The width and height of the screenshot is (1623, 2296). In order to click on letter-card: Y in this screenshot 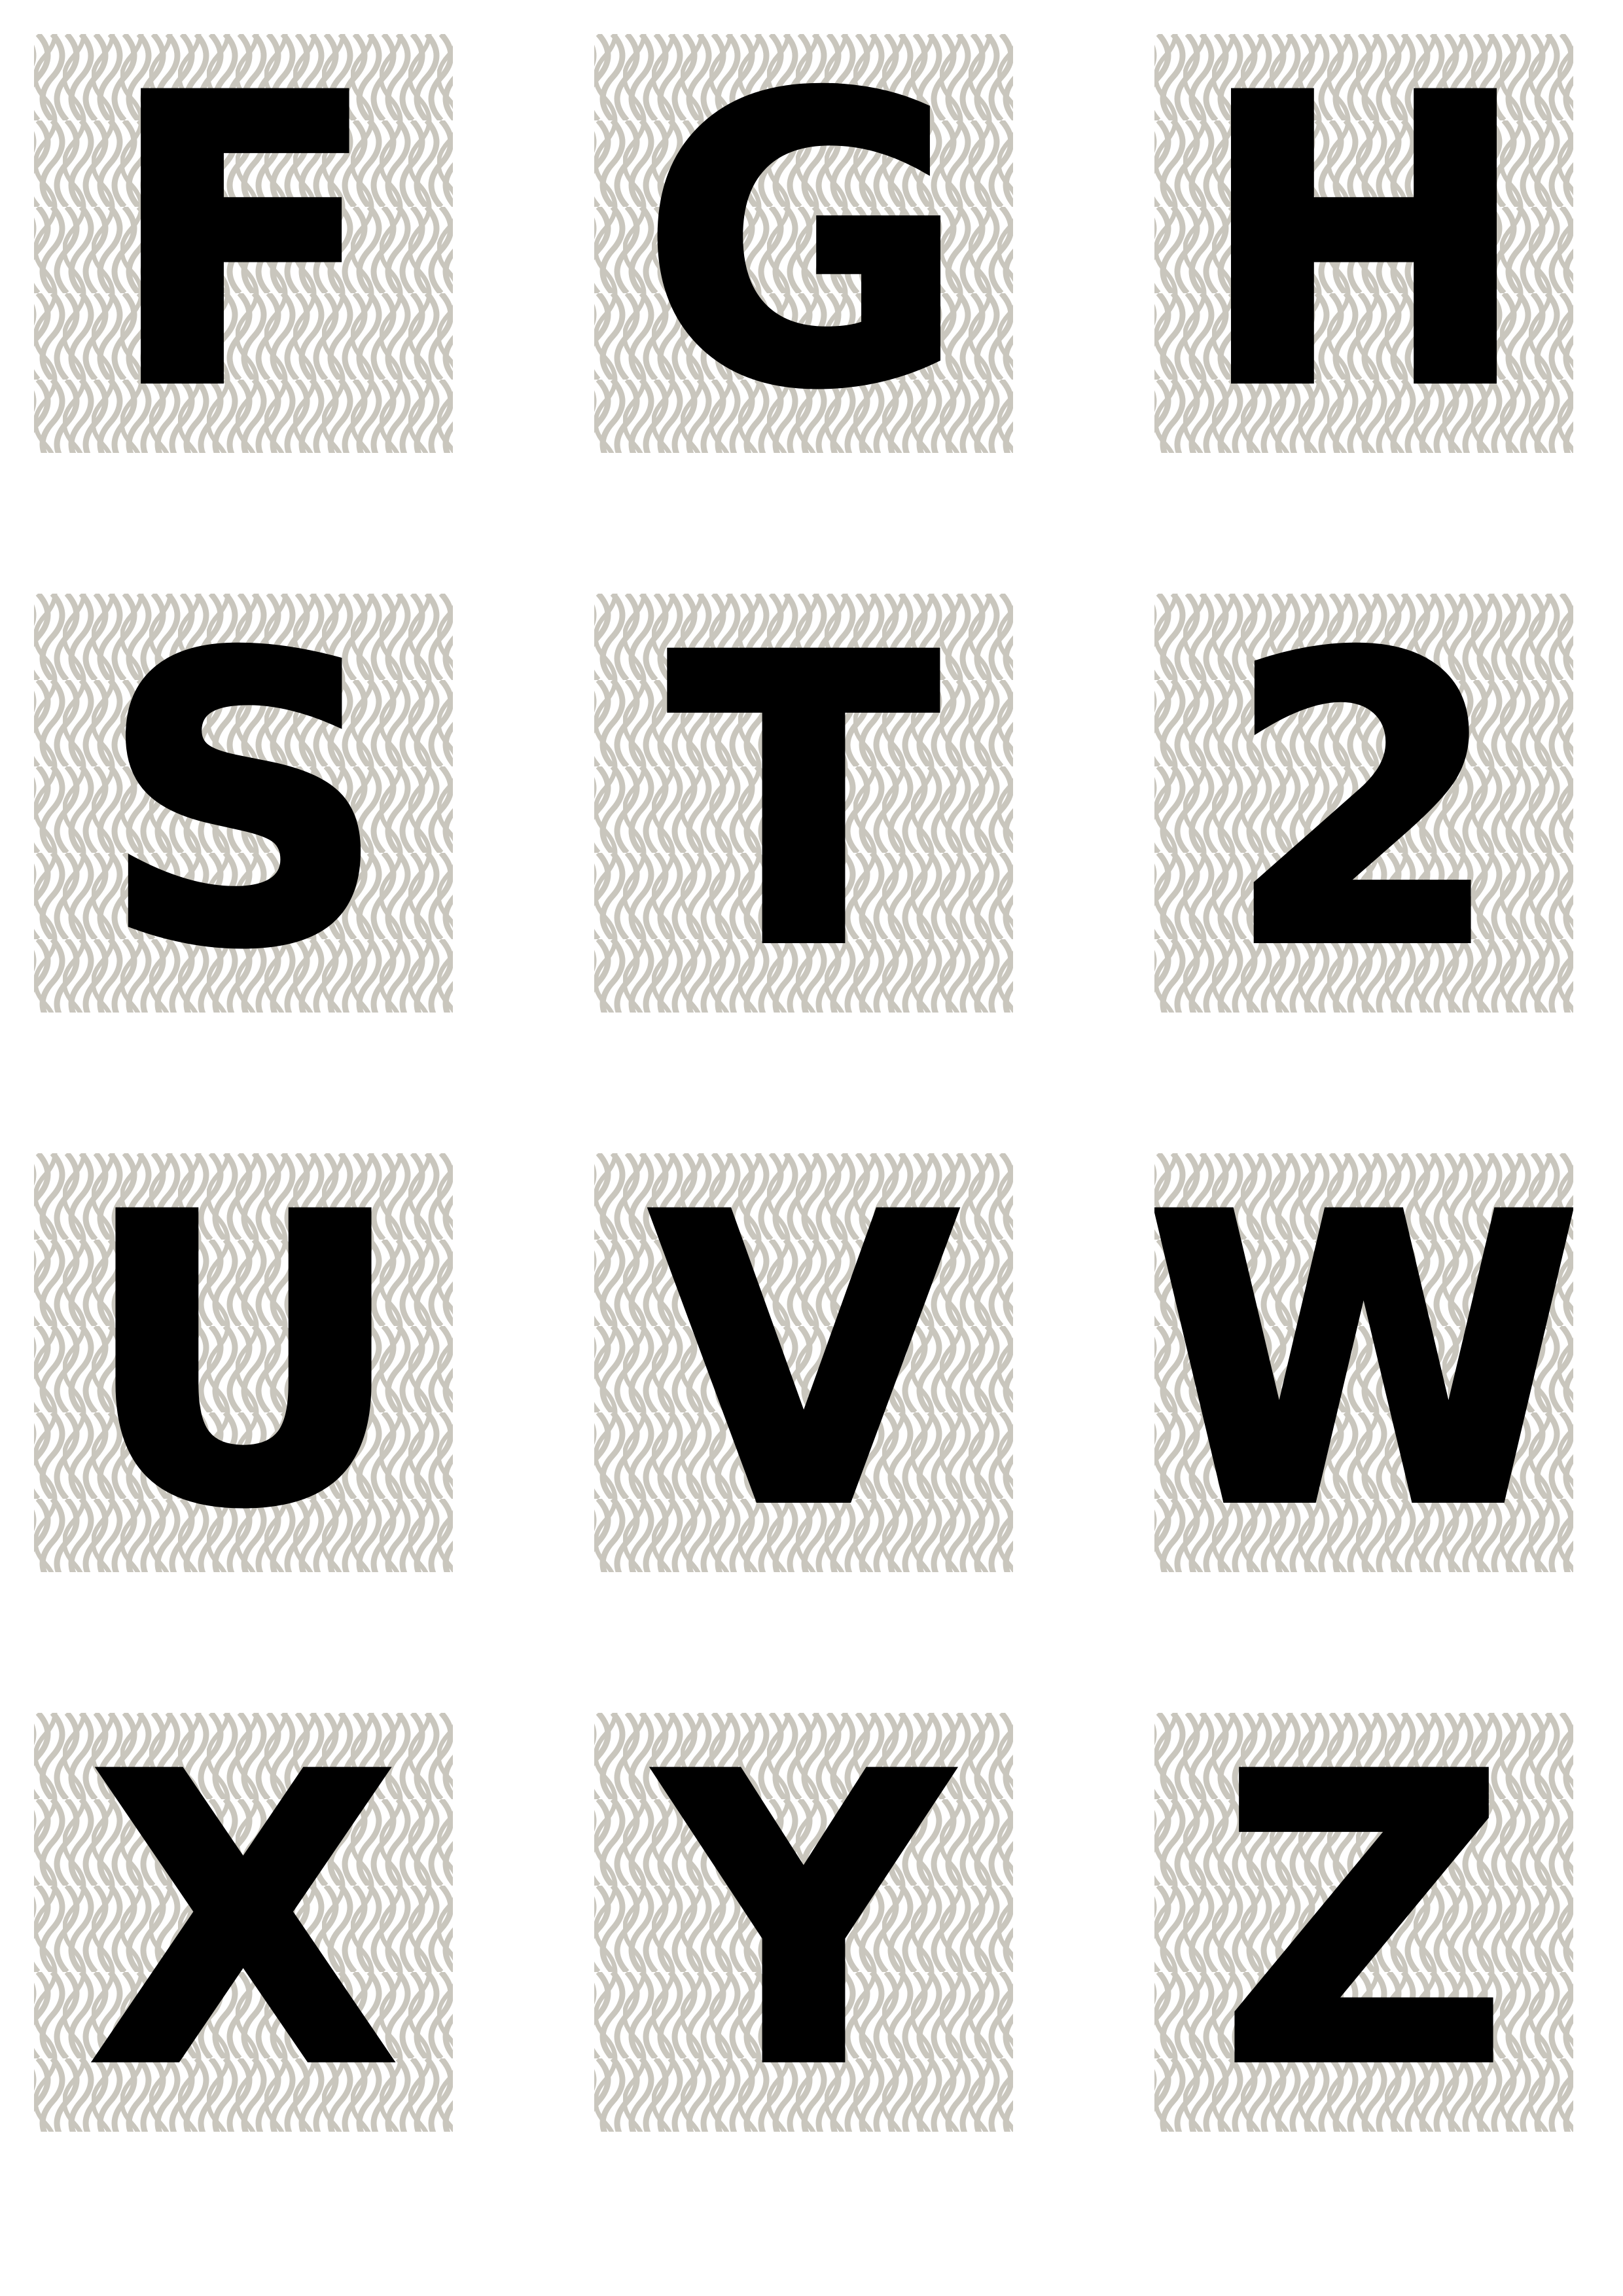, I will do `click(803, 1922)`.